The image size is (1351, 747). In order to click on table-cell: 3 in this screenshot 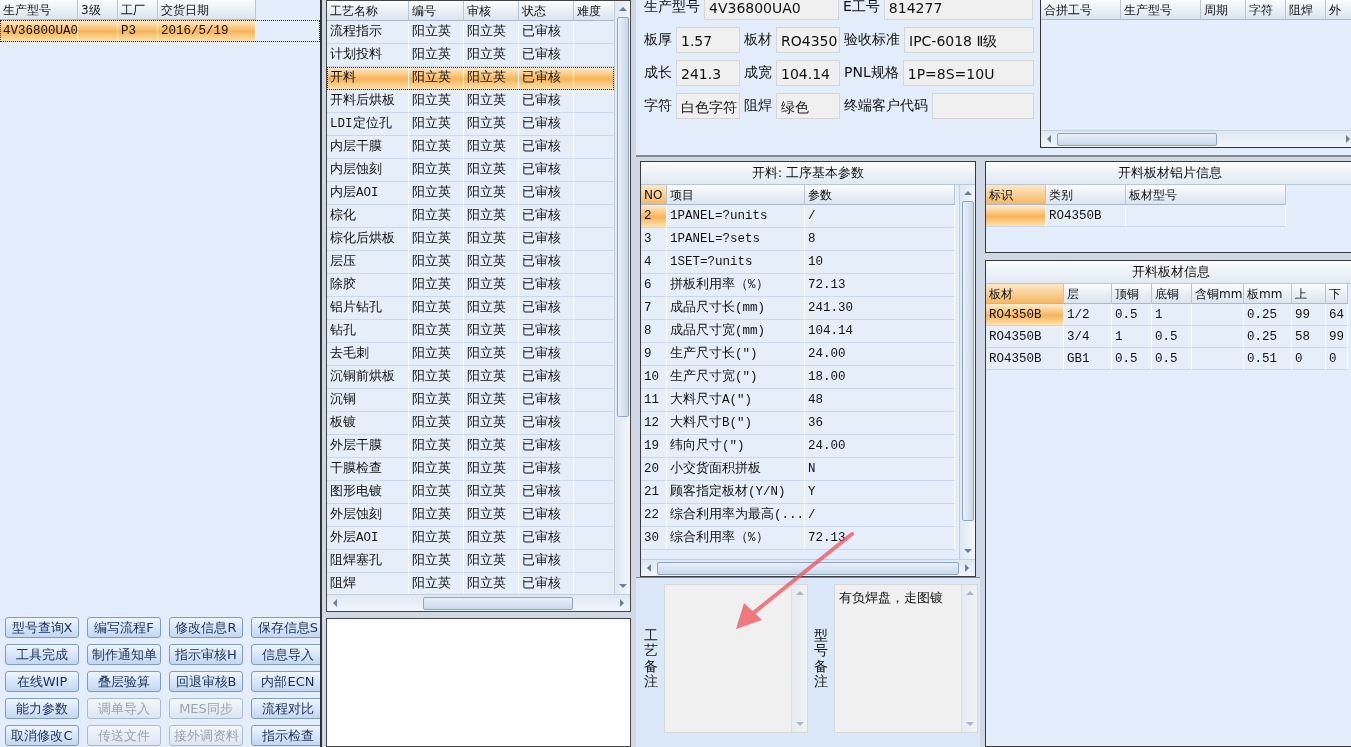, I will do `click(654, 239)`.